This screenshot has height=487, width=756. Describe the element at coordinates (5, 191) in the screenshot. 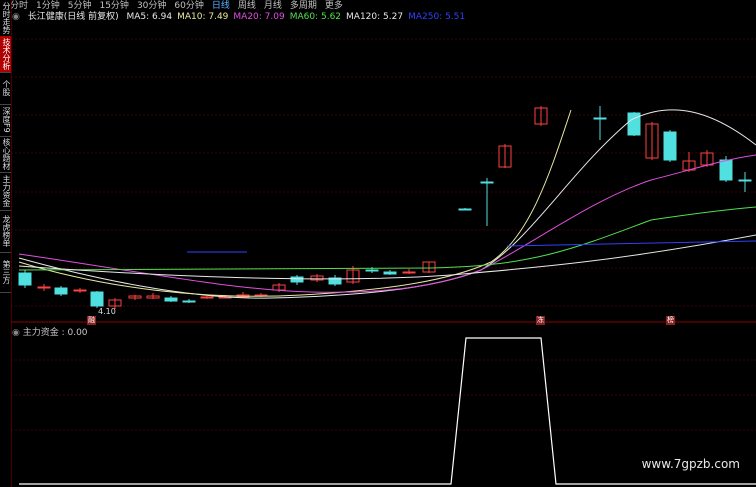

I see `left-tab-5: 主力资金` at that location.